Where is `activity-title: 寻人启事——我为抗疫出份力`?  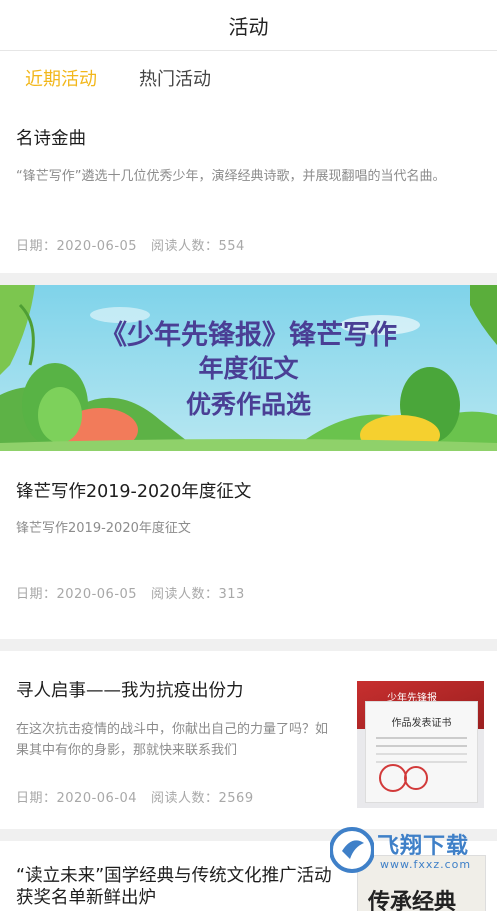 activity-title: 寻人启事——我为抗疫出份力 is located at coordinates (130, 691).